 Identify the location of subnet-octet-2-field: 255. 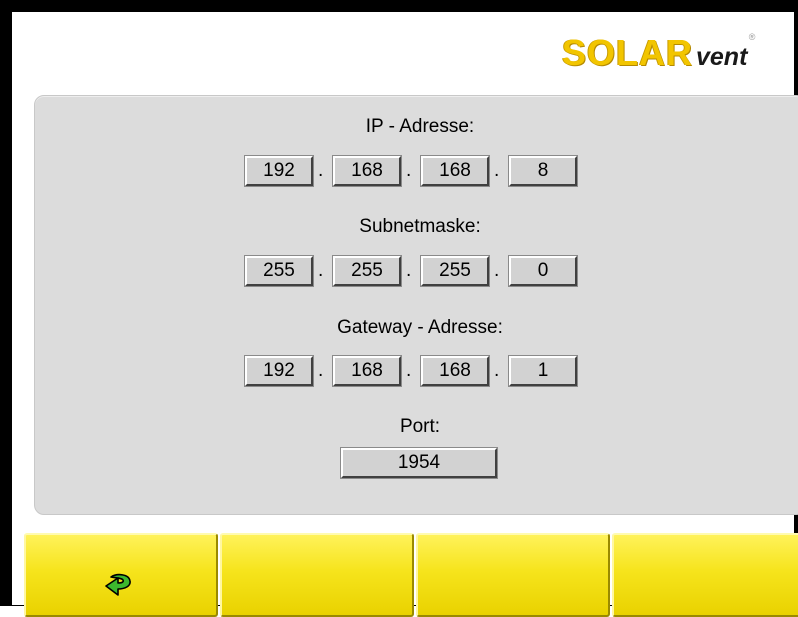
(367, 271).